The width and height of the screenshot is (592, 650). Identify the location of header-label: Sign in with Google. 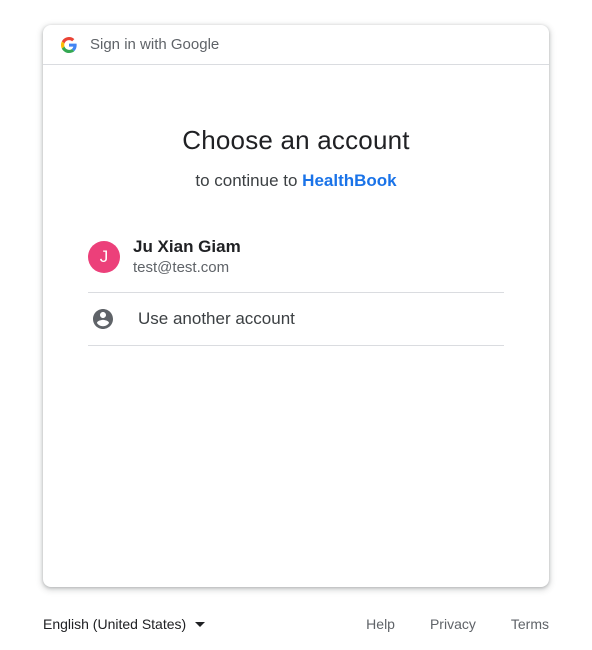
(155, 44).